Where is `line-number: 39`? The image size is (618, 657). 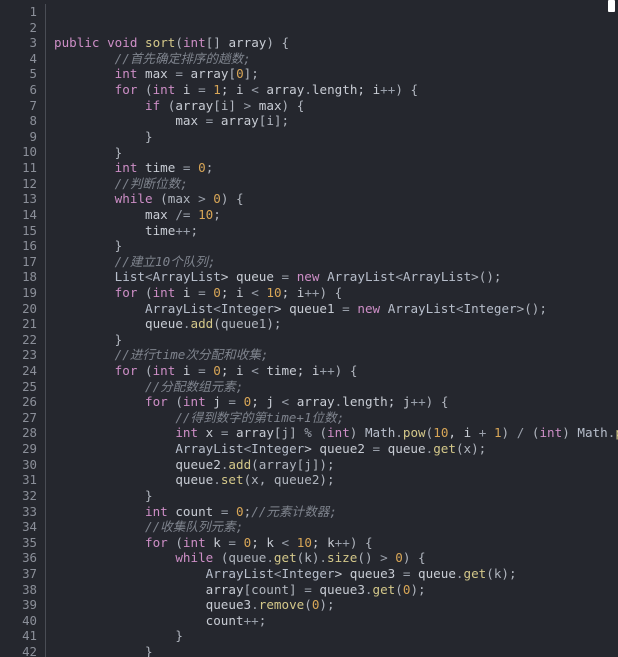 line-number: 39 is located at coordinates (23, 605).